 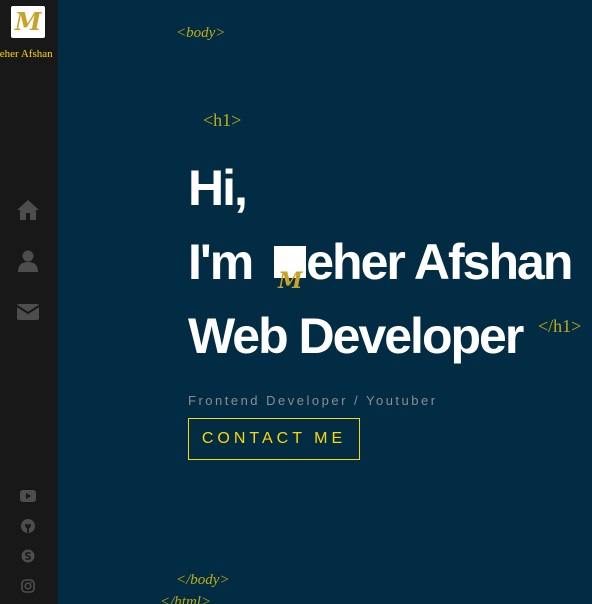 I want to click on contact-me-button: CONTACT ME, so click(x=274, y=439).